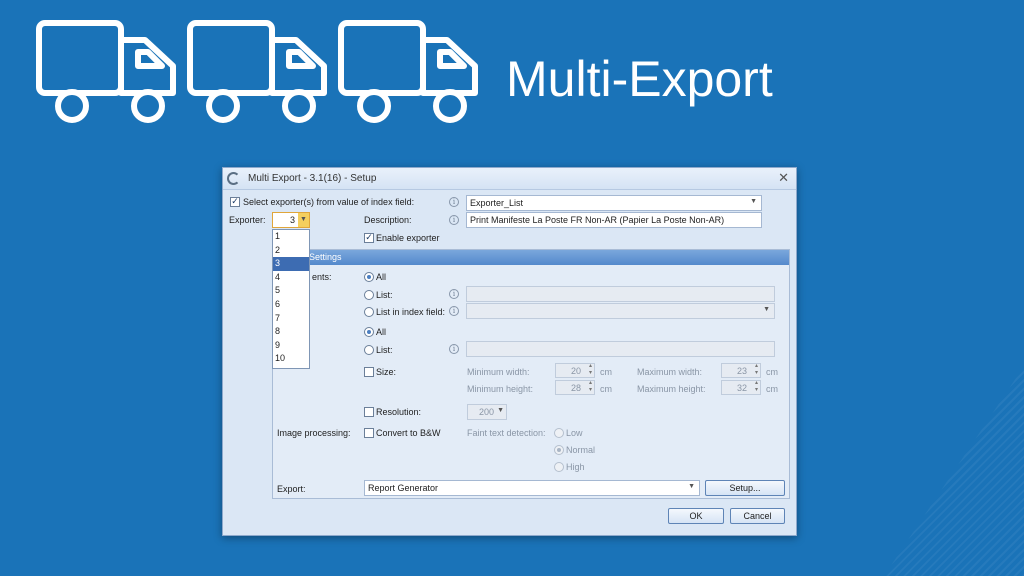  What do you see at coordinates (500, 389) in the screenshot?
I see `min-height-label: Minimum height:` at bounding box center [500, 389].